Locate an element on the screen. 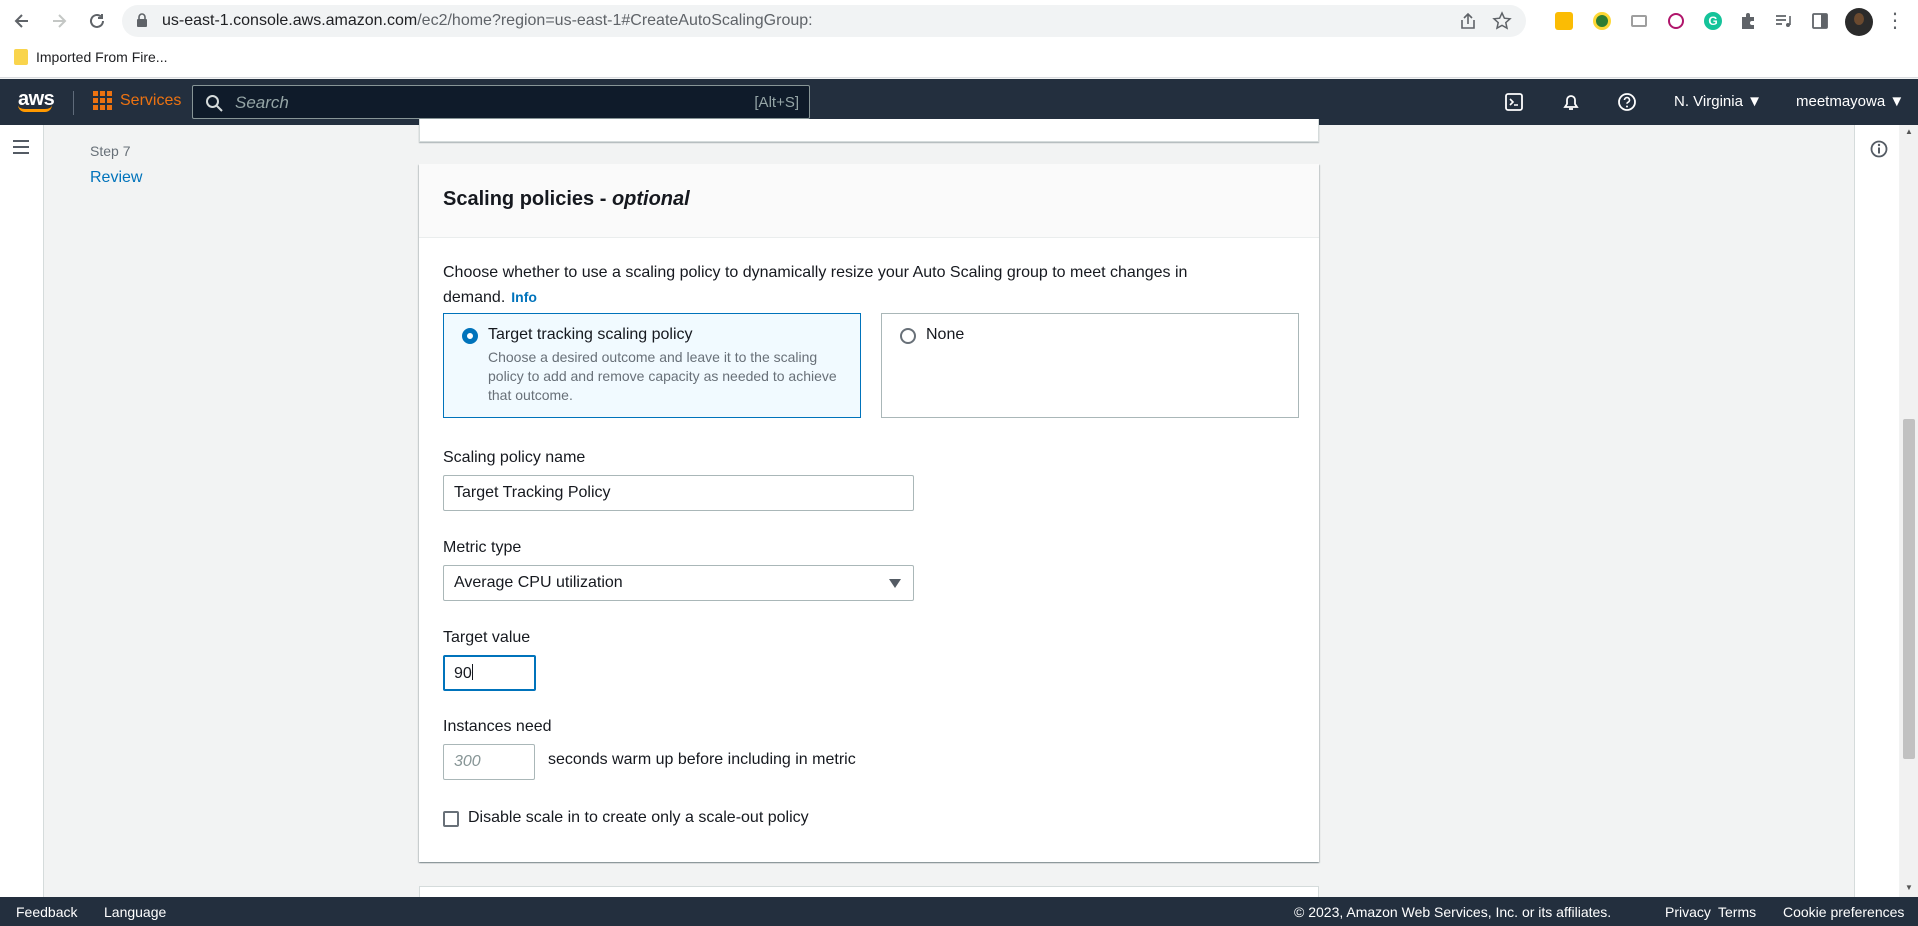  grammarly-icon: G is located at coordinates (1713, 21).